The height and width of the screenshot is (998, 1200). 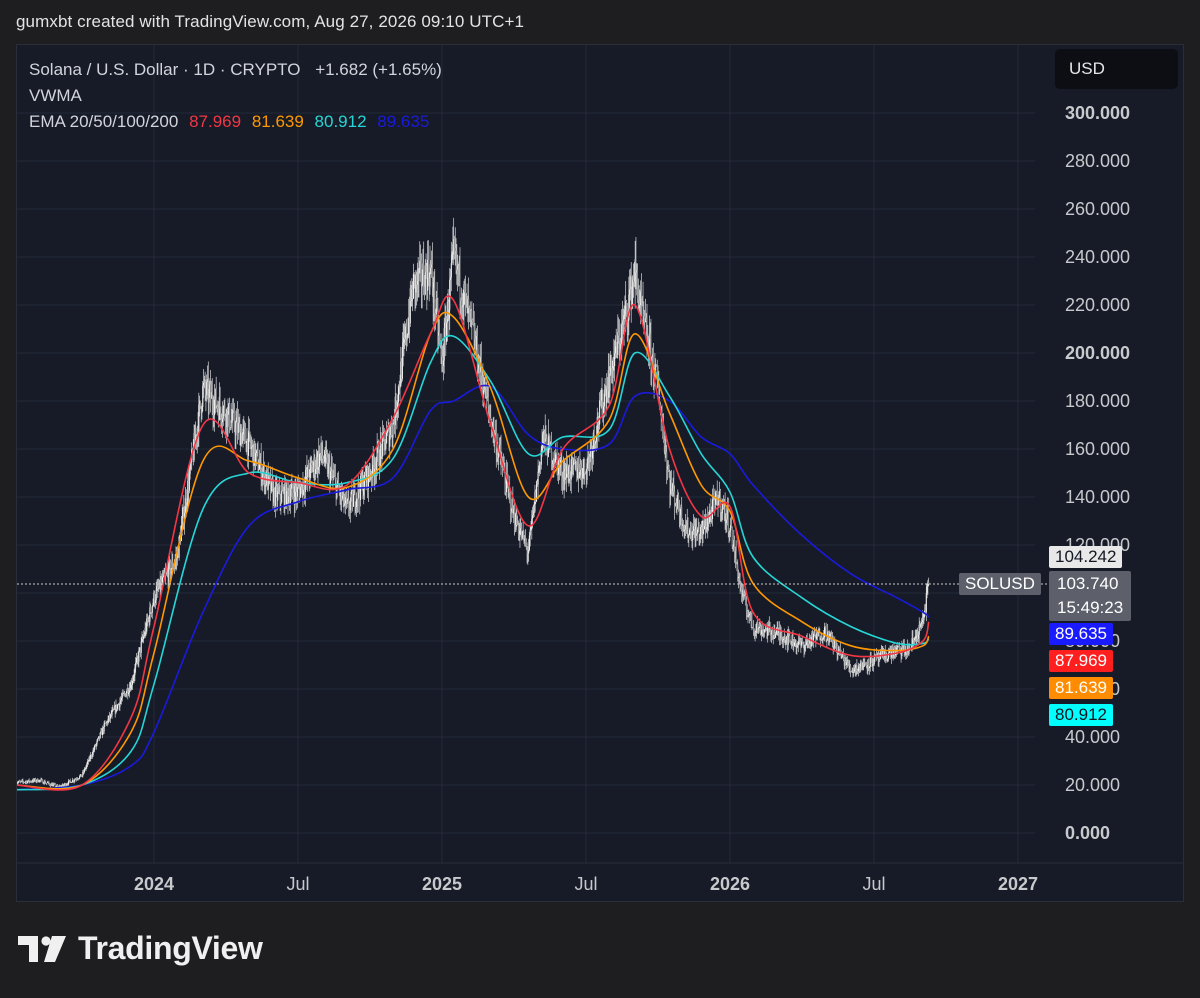 What do you see at coordinates (340, 121) in the screenshot?
I see `legend-ema100-value: 80.912` at bounding box center [340, 121].